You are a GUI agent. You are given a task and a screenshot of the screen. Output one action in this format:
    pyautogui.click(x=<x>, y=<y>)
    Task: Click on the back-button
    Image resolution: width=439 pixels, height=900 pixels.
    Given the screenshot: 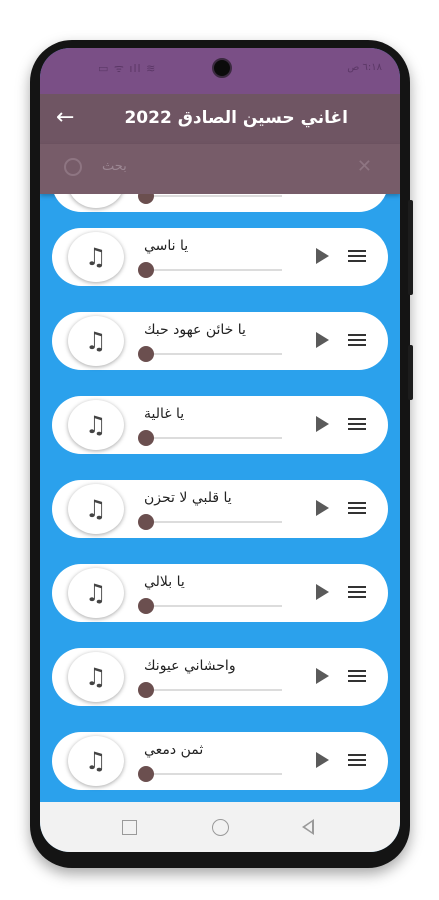 What is the action you would take?
    pyautogui.click(x=308, y=827)
    